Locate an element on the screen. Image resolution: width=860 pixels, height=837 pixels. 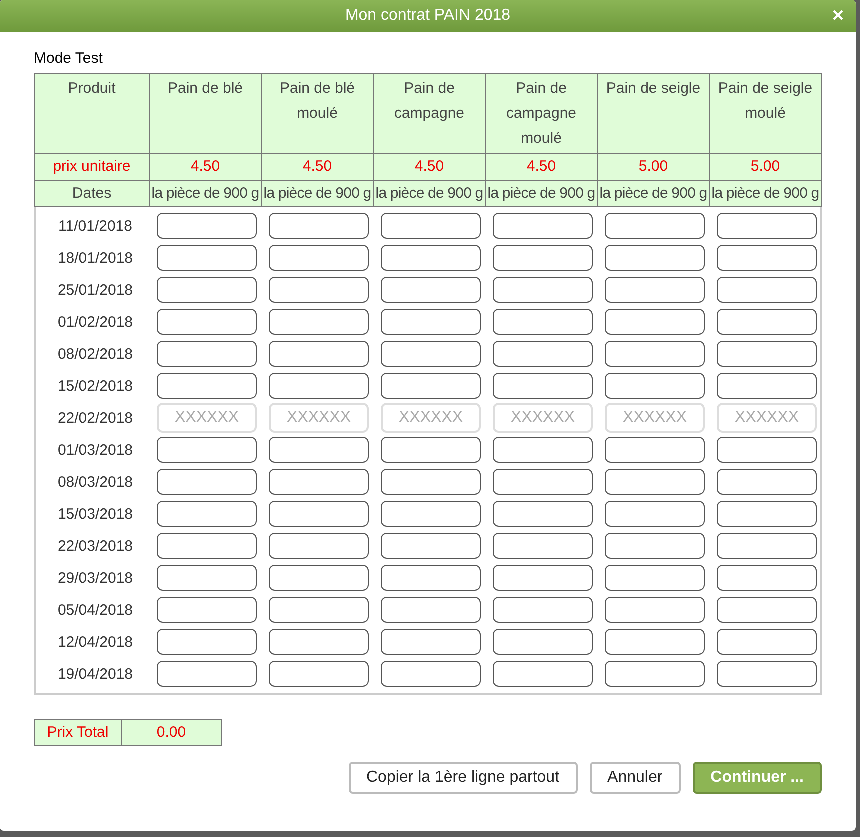
header-cell: prix unitaire is located at coordinates (92, 167).